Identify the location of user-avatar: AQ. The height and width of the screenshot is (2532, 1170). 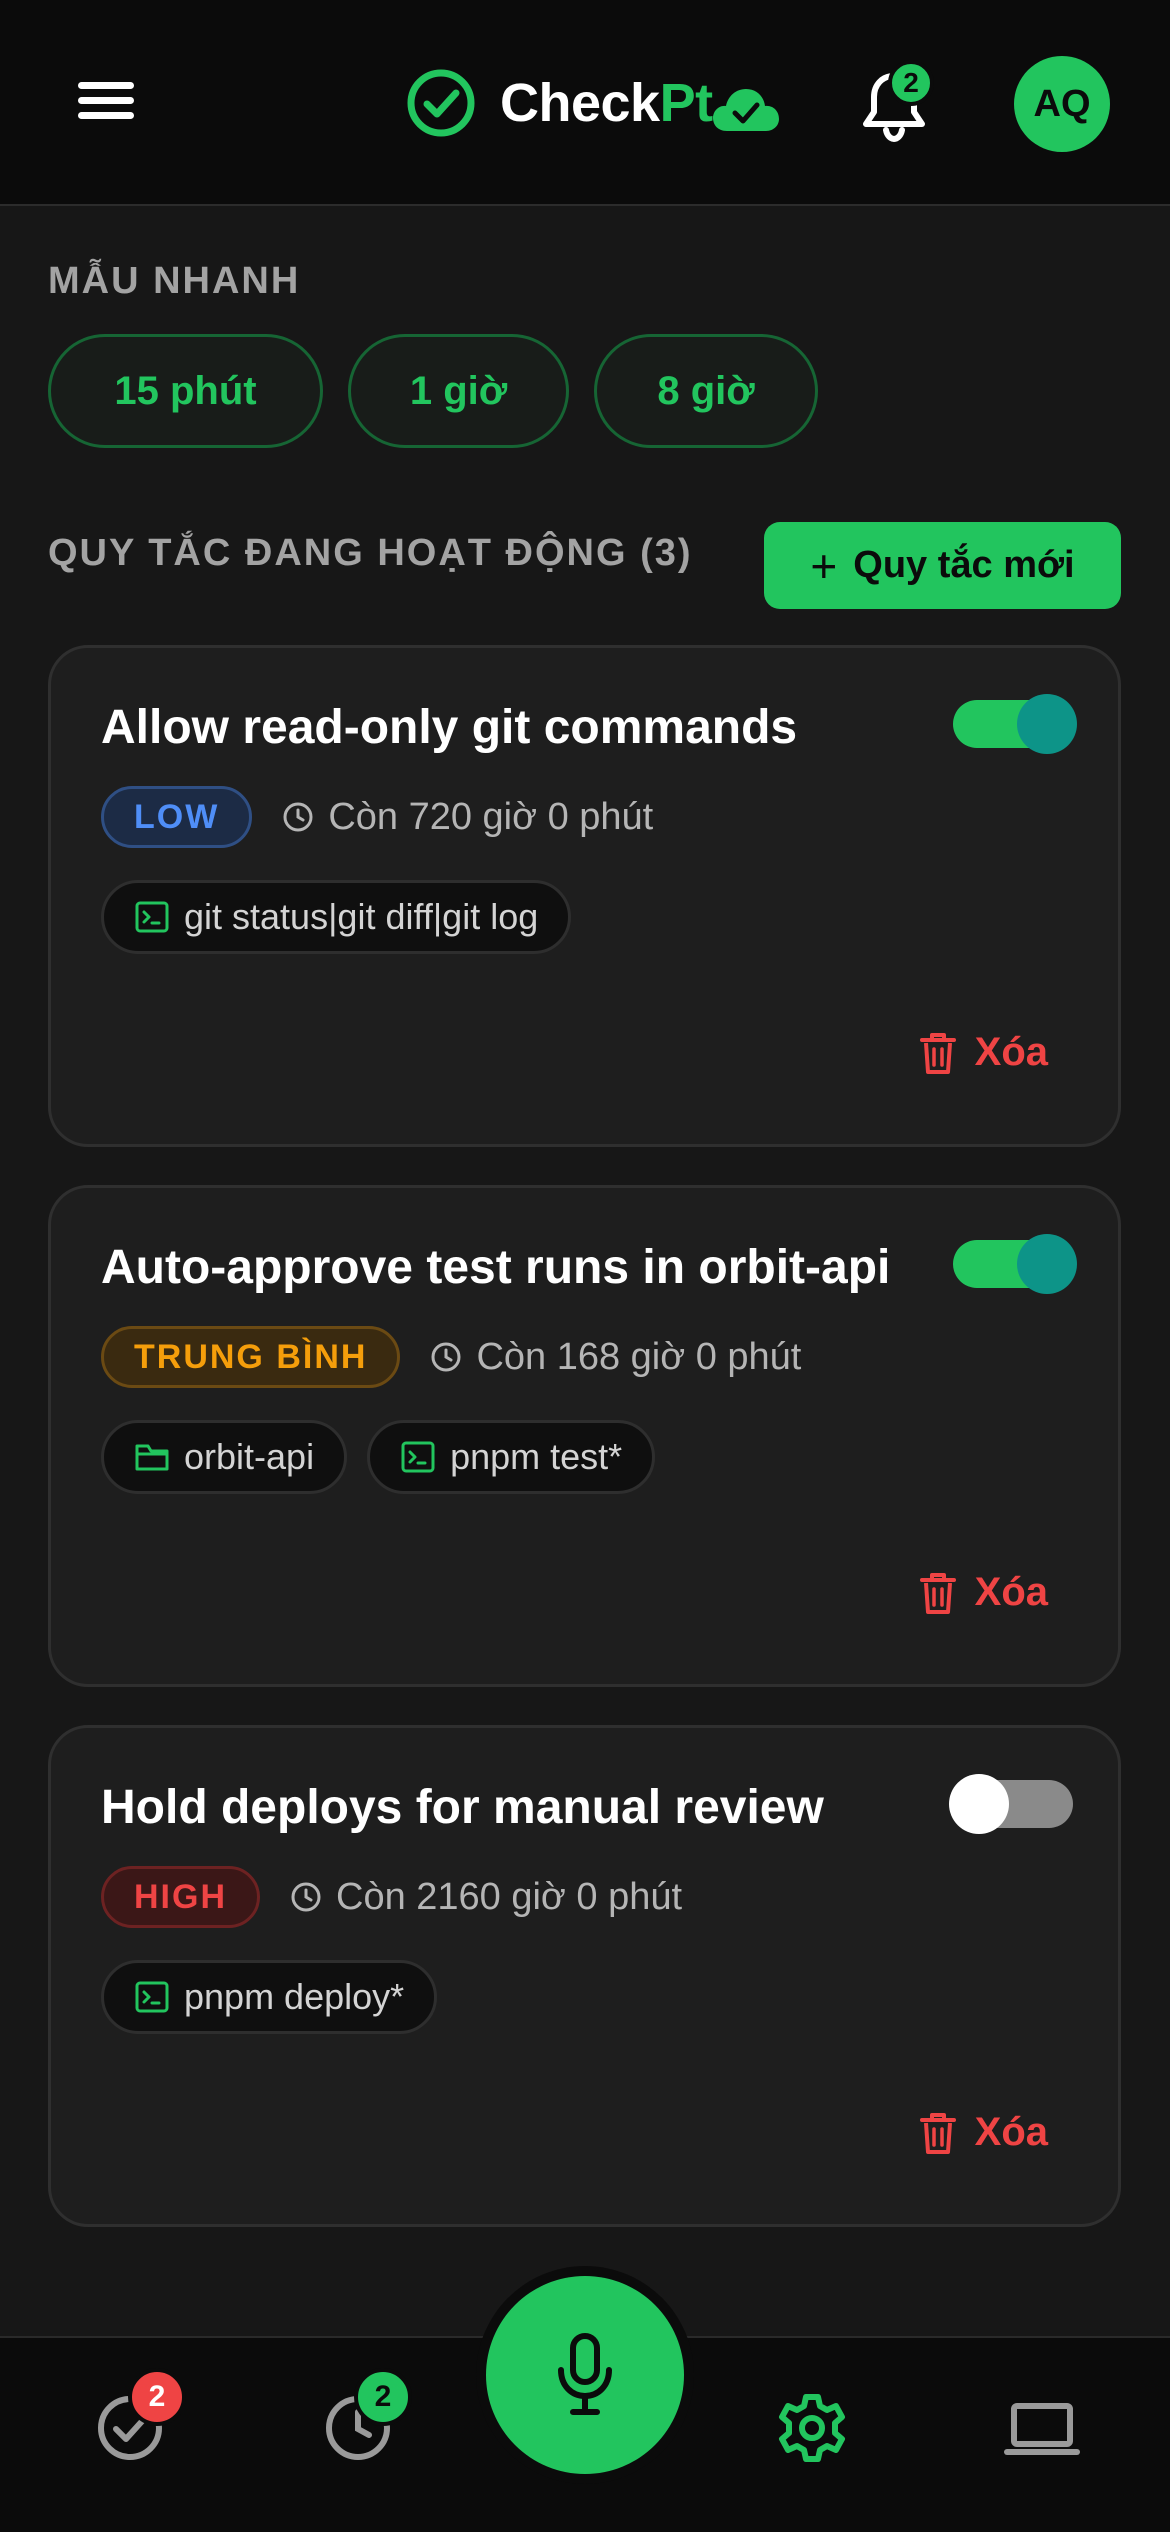
(1062, 104).